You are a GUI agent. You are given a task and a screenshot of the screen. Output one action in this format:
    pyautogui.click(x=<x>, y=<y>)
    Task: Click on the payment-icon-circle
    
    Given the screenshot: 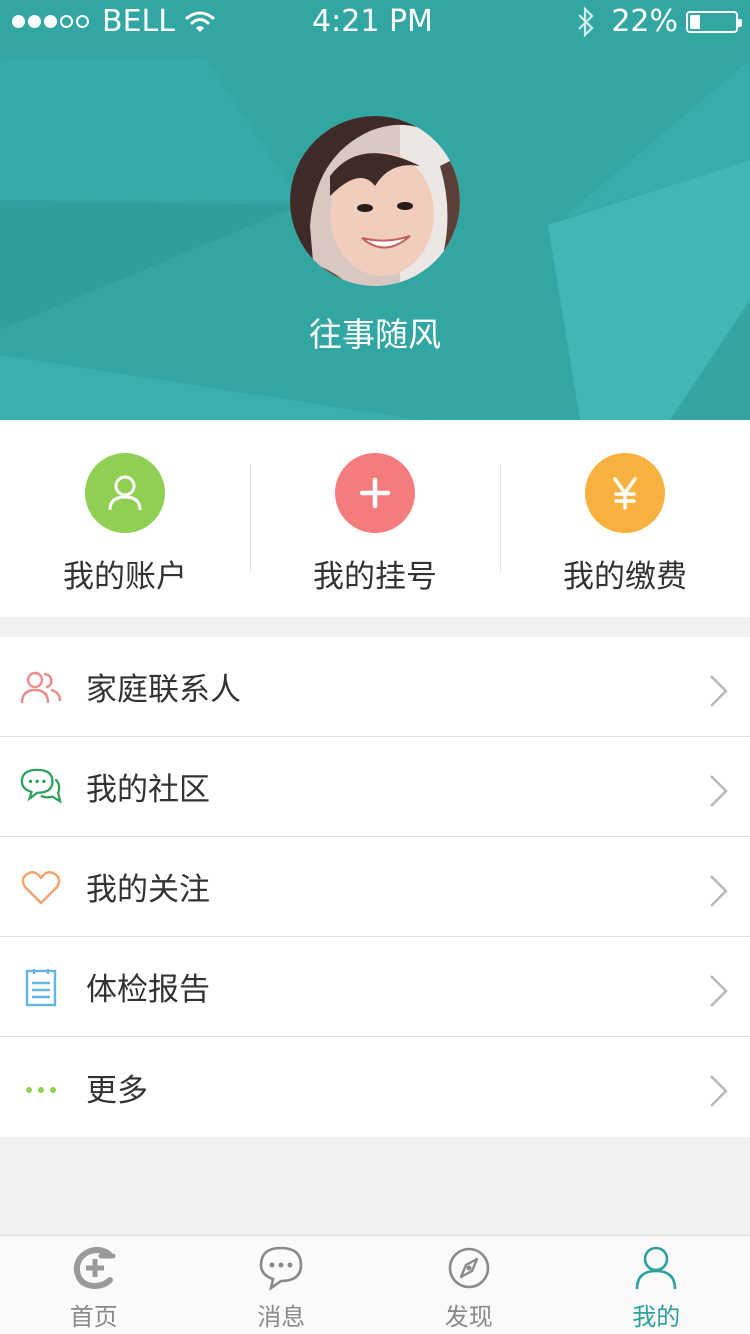 What is the action you would take?
    pyautogui.click(x=625, y=493)
    